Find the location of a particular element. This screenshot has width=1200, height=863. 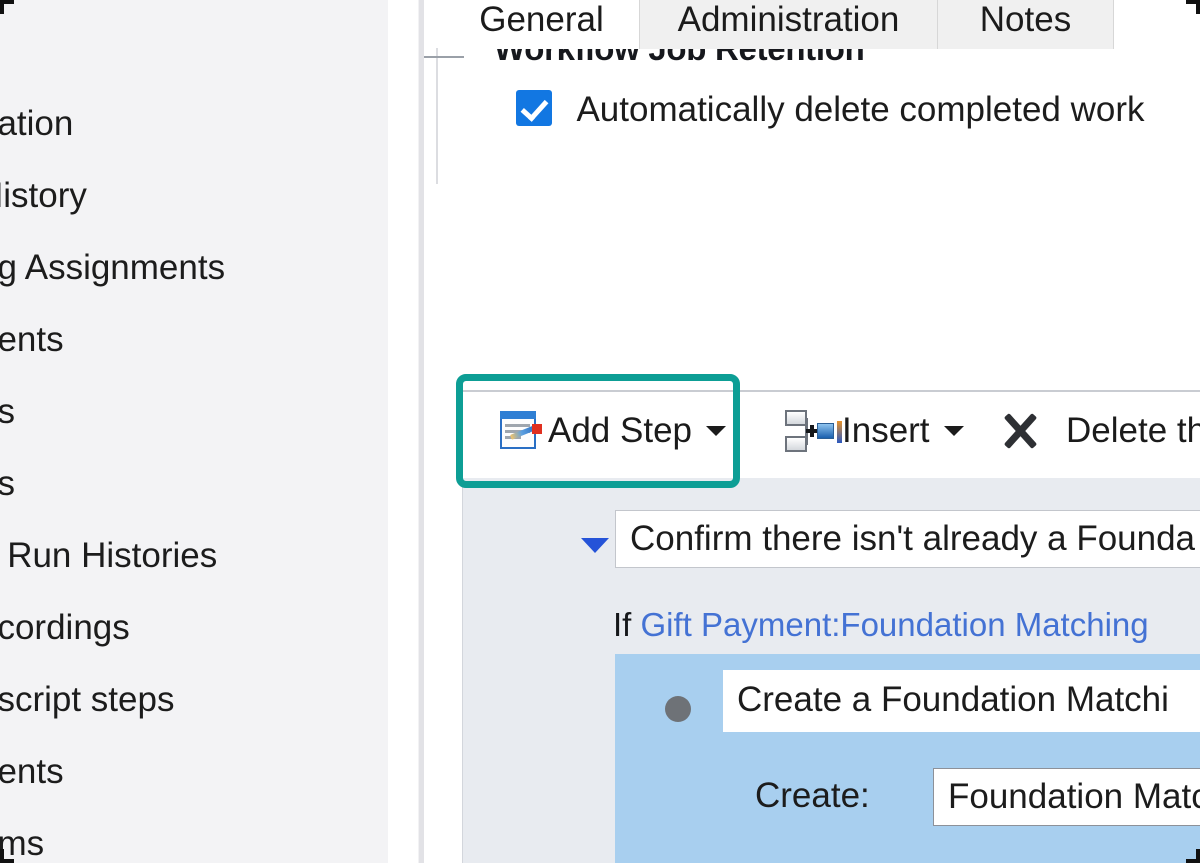

sidebar-item-1: History is located at coordinates (194, 196).